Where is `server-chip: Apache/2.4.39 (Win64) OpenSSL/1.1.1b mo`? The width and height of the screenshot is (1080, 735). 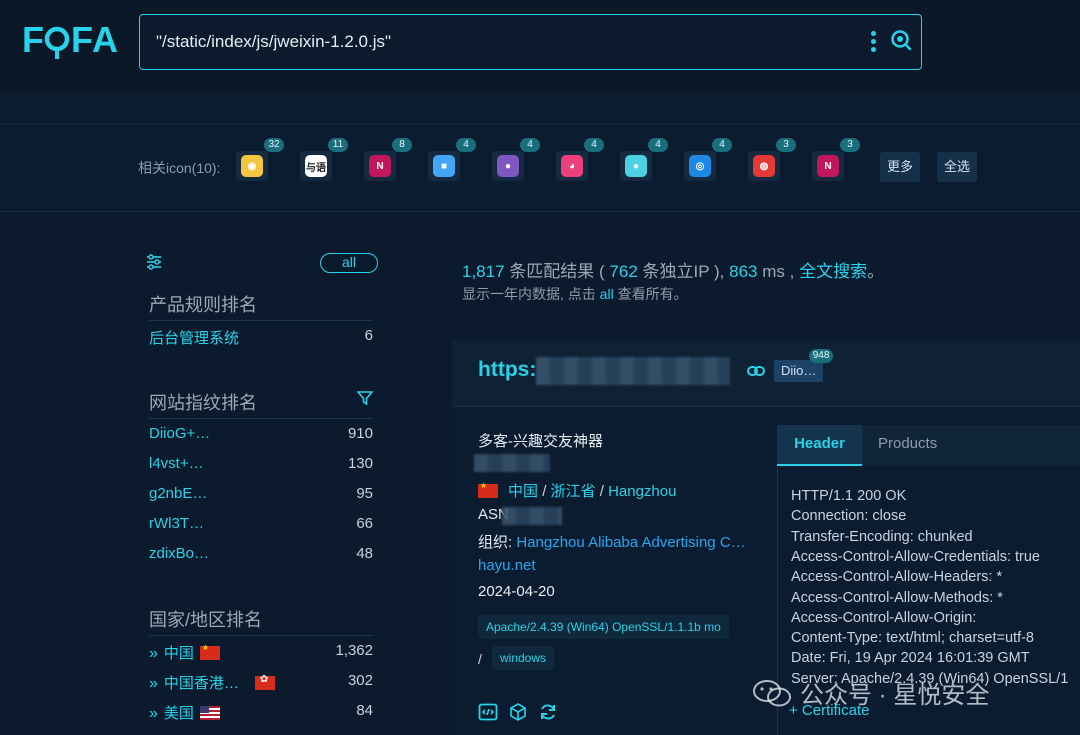
server-chip: Apache/2.4.39 (Win64) OpenSSL/1.1.1b mo is located at coordinates (603, 627).